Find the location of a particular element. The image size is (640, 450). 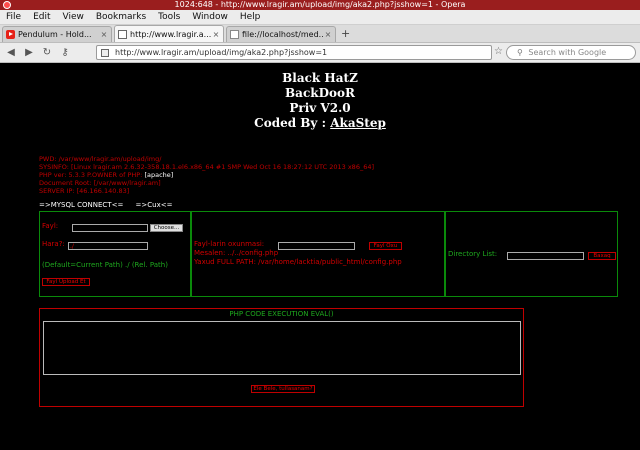

coded-by-line: Coded By : AkaStep is located at coordinates (320, 123).